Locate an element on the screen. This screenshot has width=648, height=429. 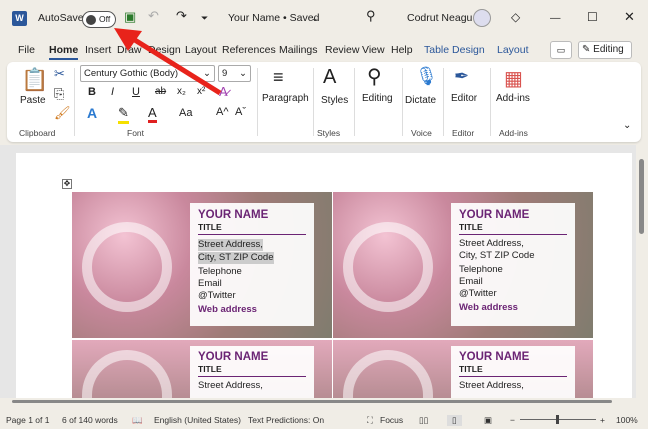
card-phone: Telephone is located at coordinates (481, 269).